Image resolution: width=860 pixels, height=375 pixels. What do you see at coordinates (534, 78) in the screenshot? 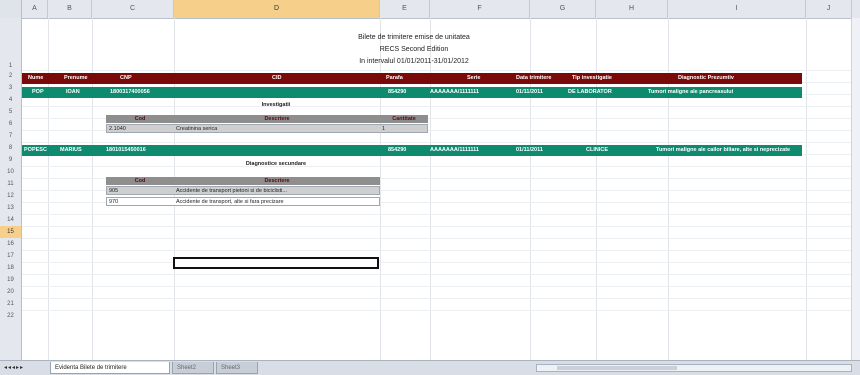
I see `header-data-trimitere: Data trimitere` at bounding box center [534, 78].